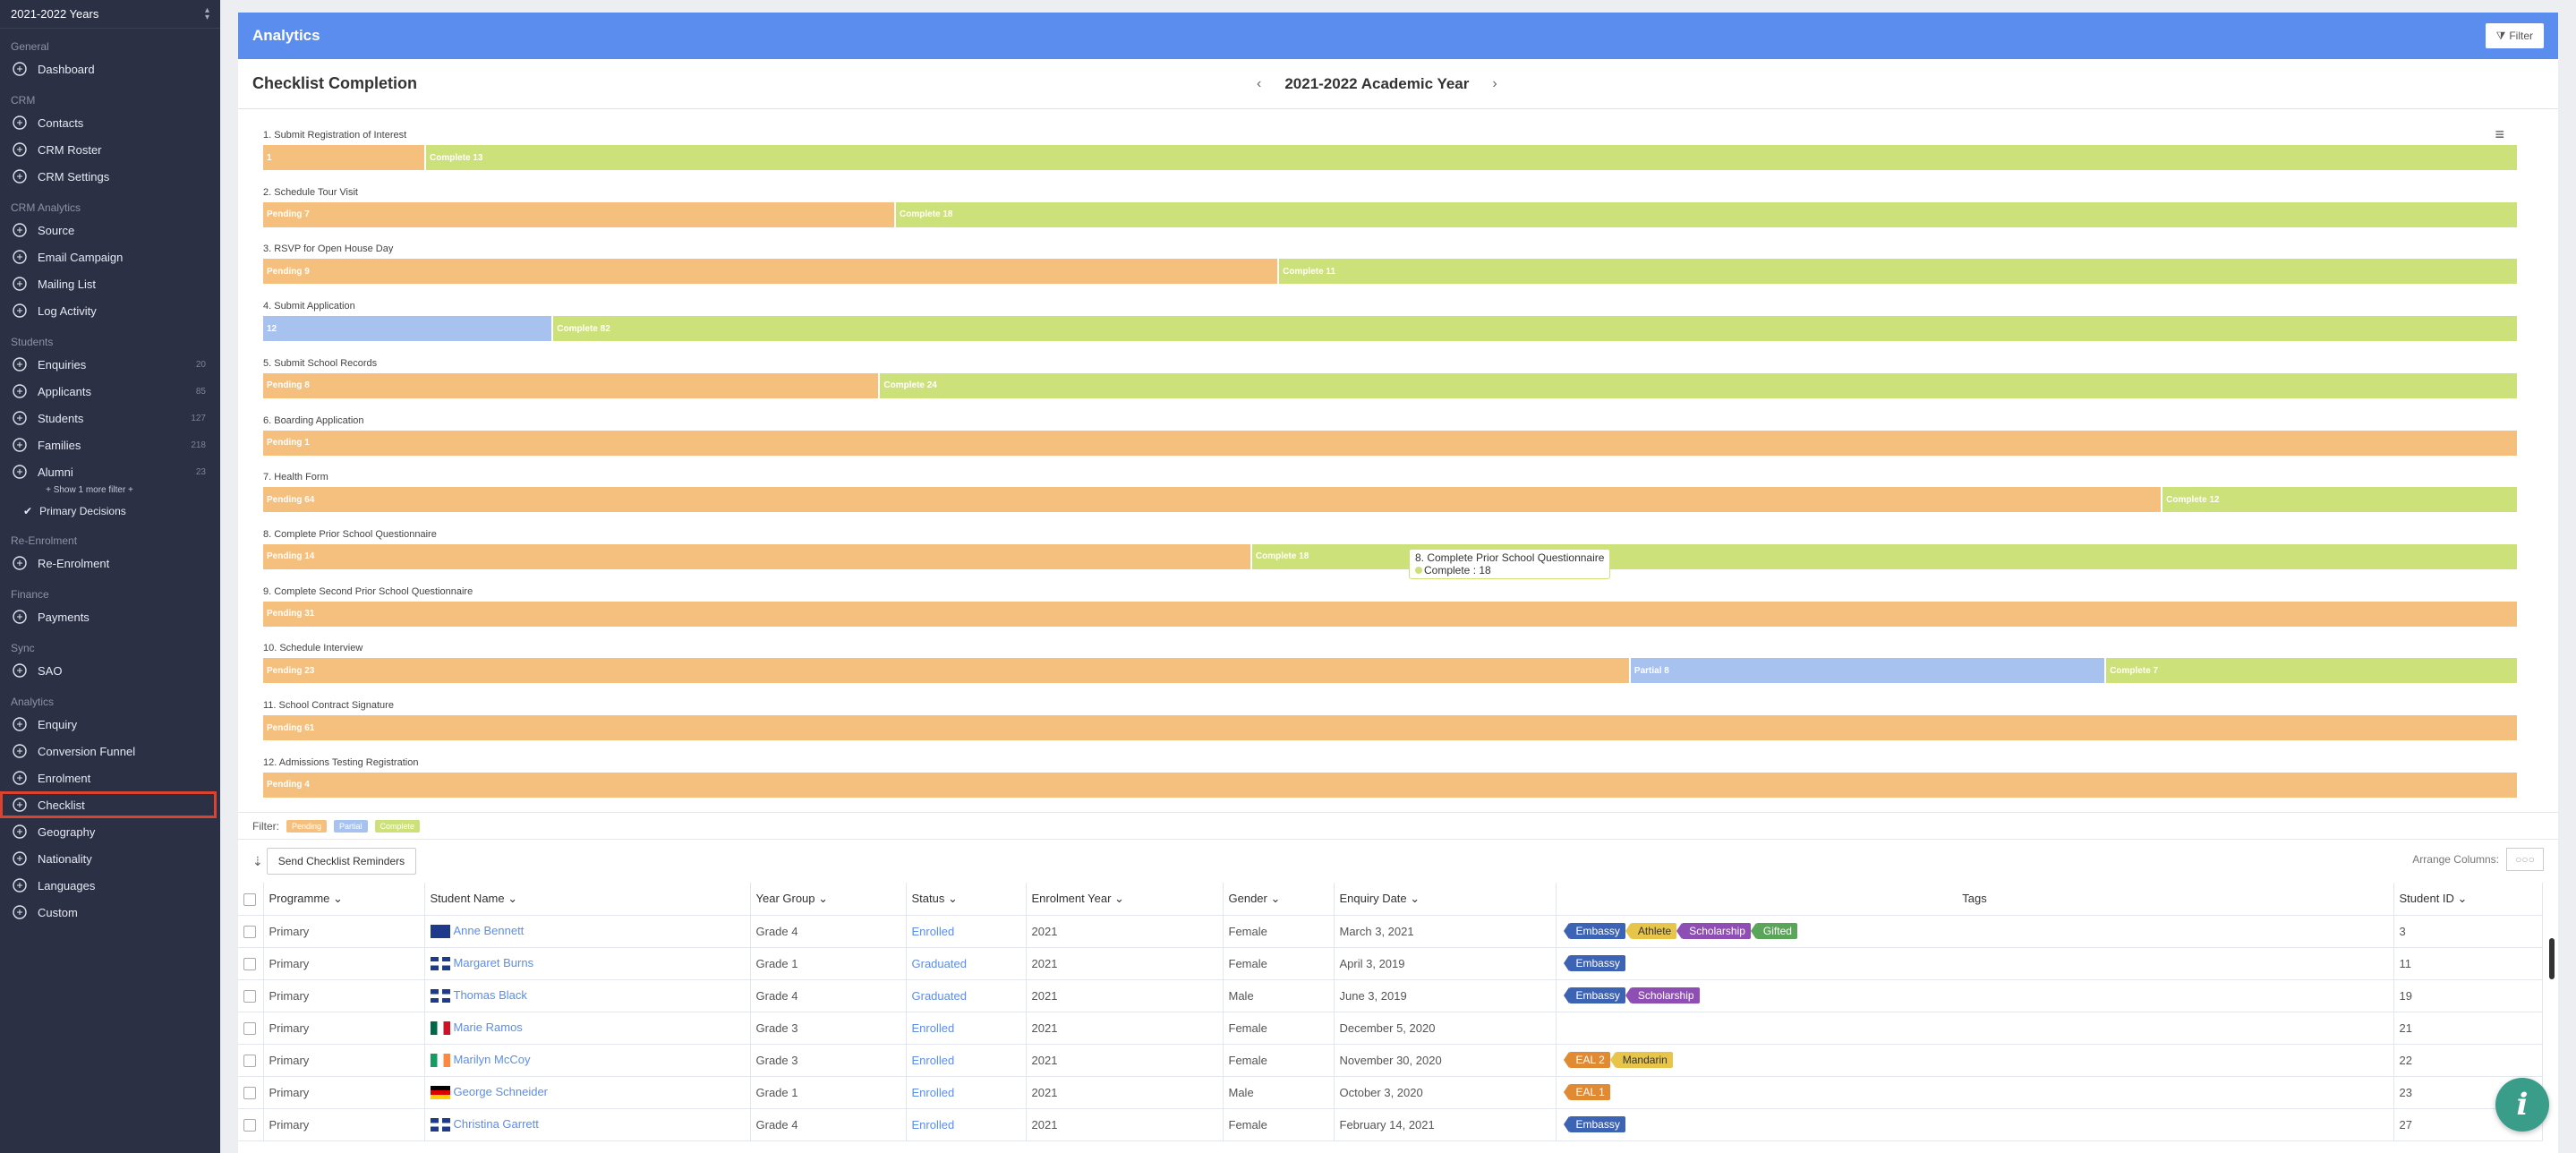  Describe the element at coordinates (1494, 84) in the screenshot. I see `chevron-right-icon: ›` at that location.